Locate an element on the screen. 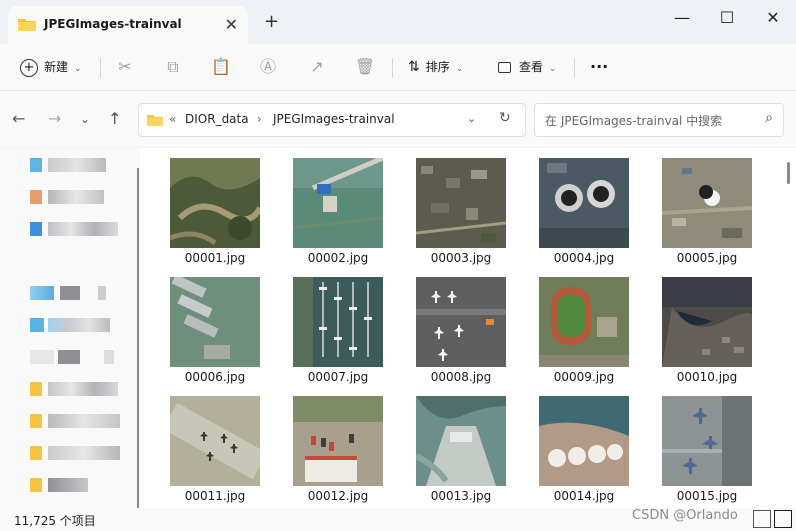  title-bar: JPEGImages-trainval ✕ + — ☐ ✕ is located at coordinates (398, 22).